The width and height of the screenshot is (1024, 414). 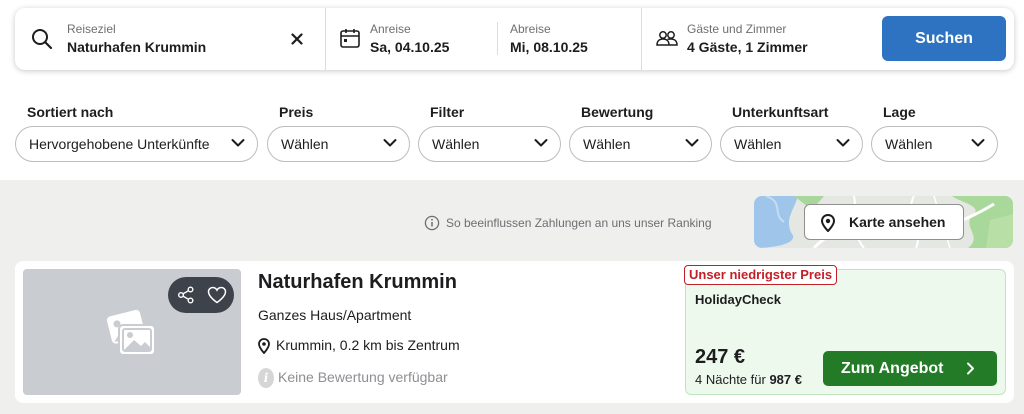 I want to click on filter-location: Lage Wählen, so click(x=934, y=133).